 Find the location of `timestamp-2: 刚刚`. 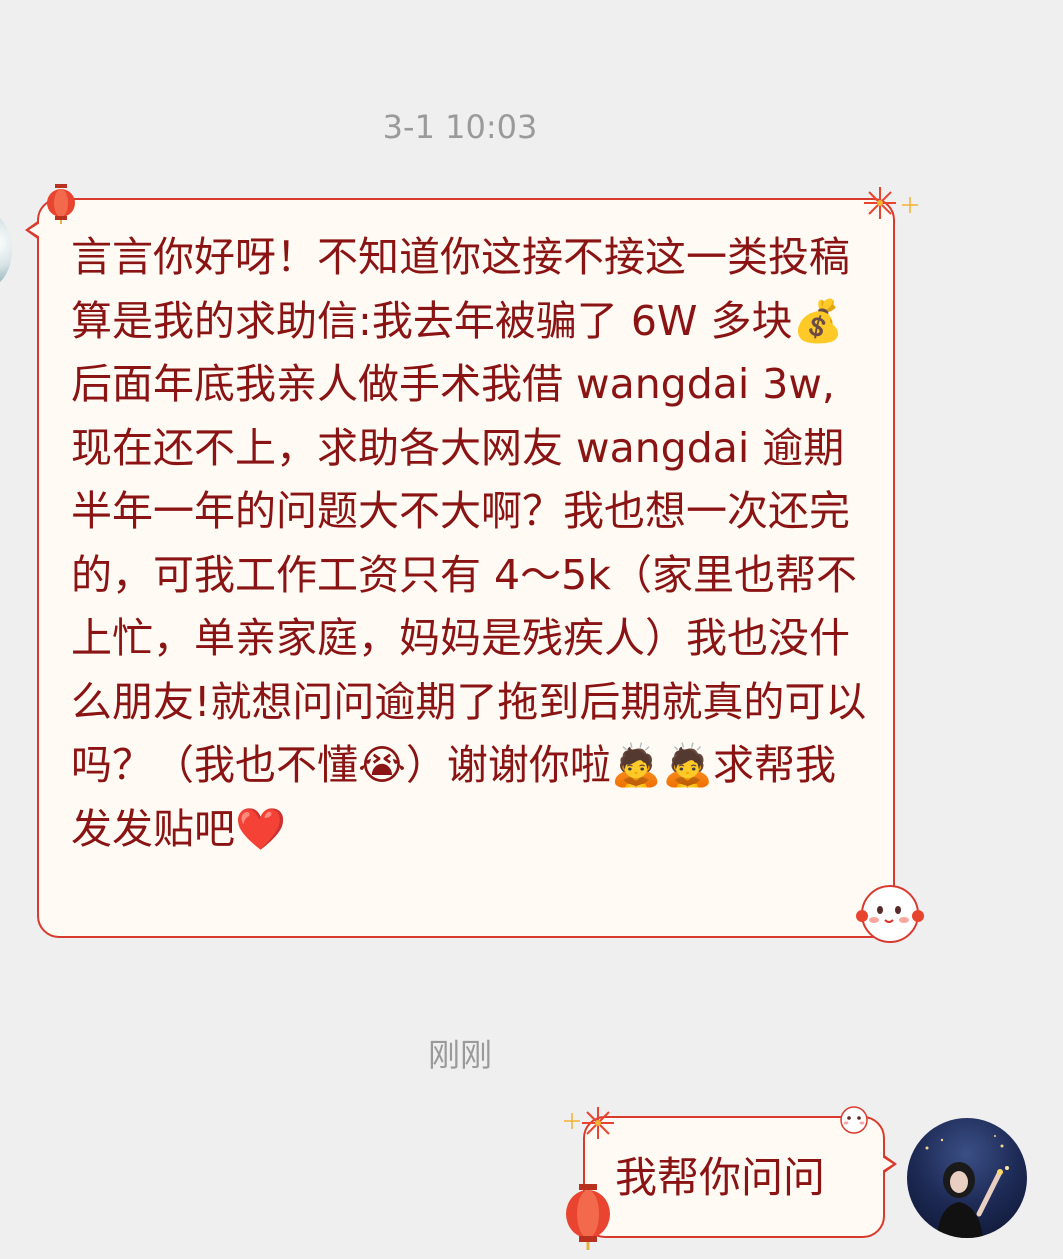

timestamp-2: 刚刚 is located at coordinates (459, 1055).